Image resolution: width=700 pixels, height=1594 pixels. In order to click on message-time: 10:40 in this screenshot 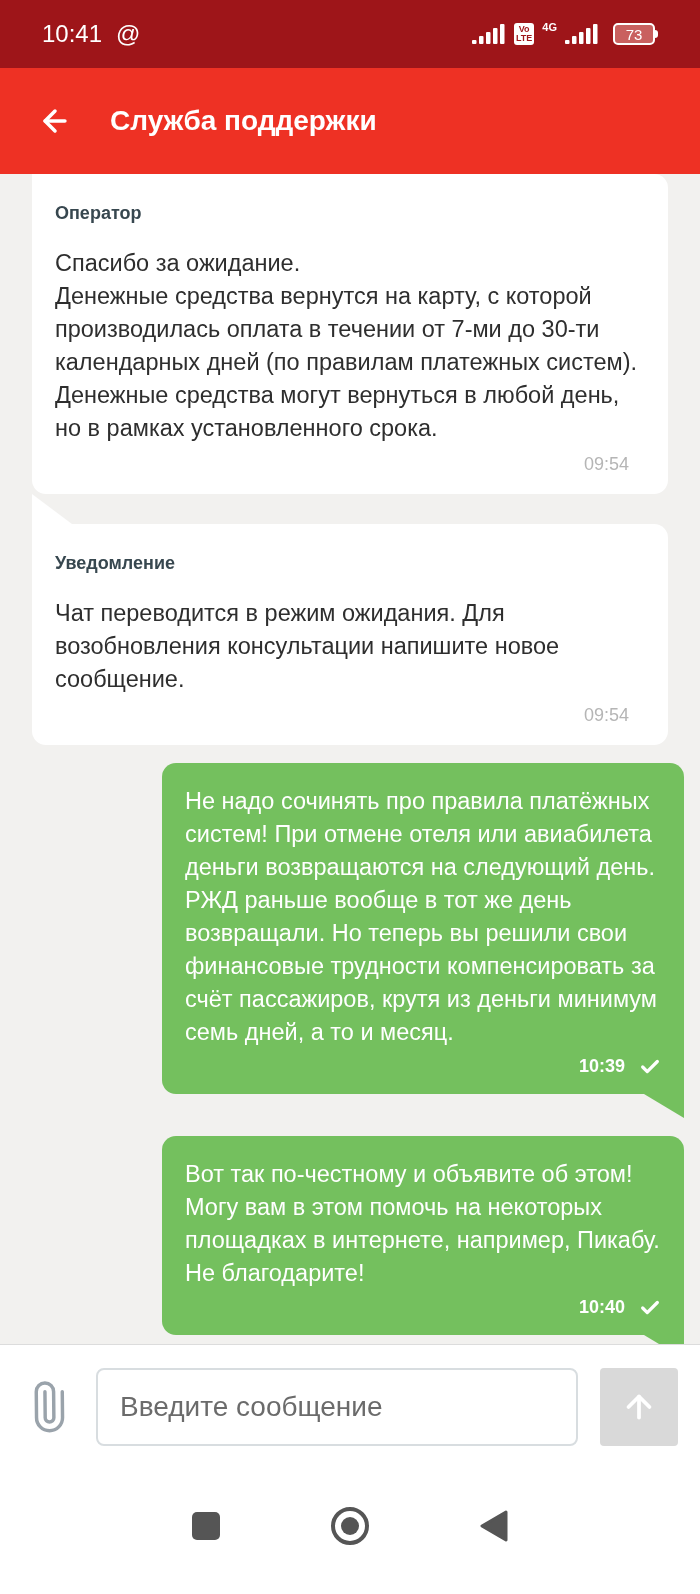, I will do `click(601, 1307)`.